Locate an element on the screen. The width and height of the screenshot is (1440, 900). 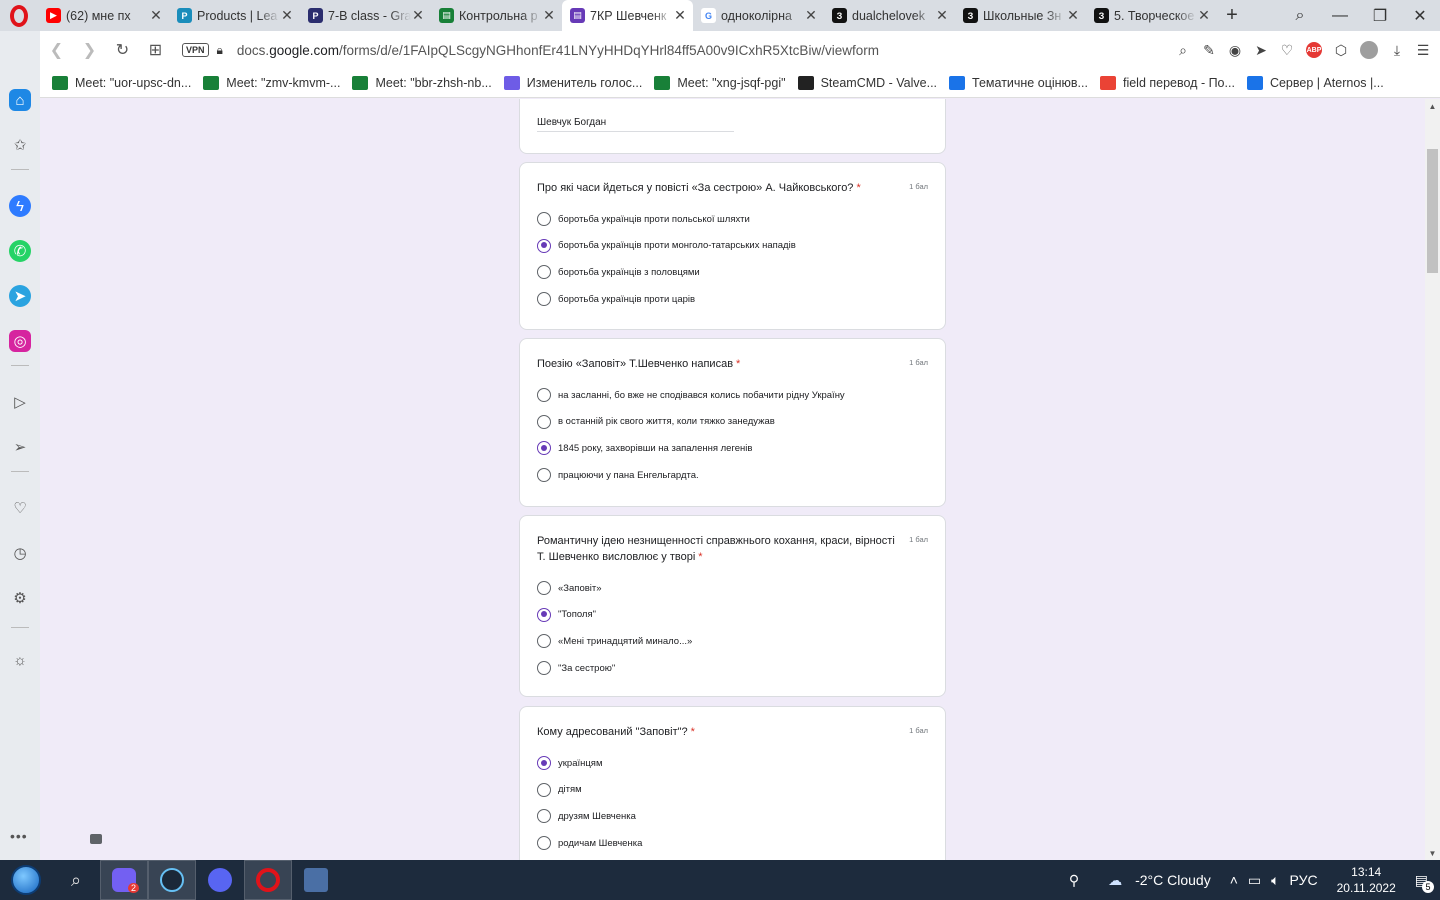
feedback-icon is located at coordinates (96, 839).